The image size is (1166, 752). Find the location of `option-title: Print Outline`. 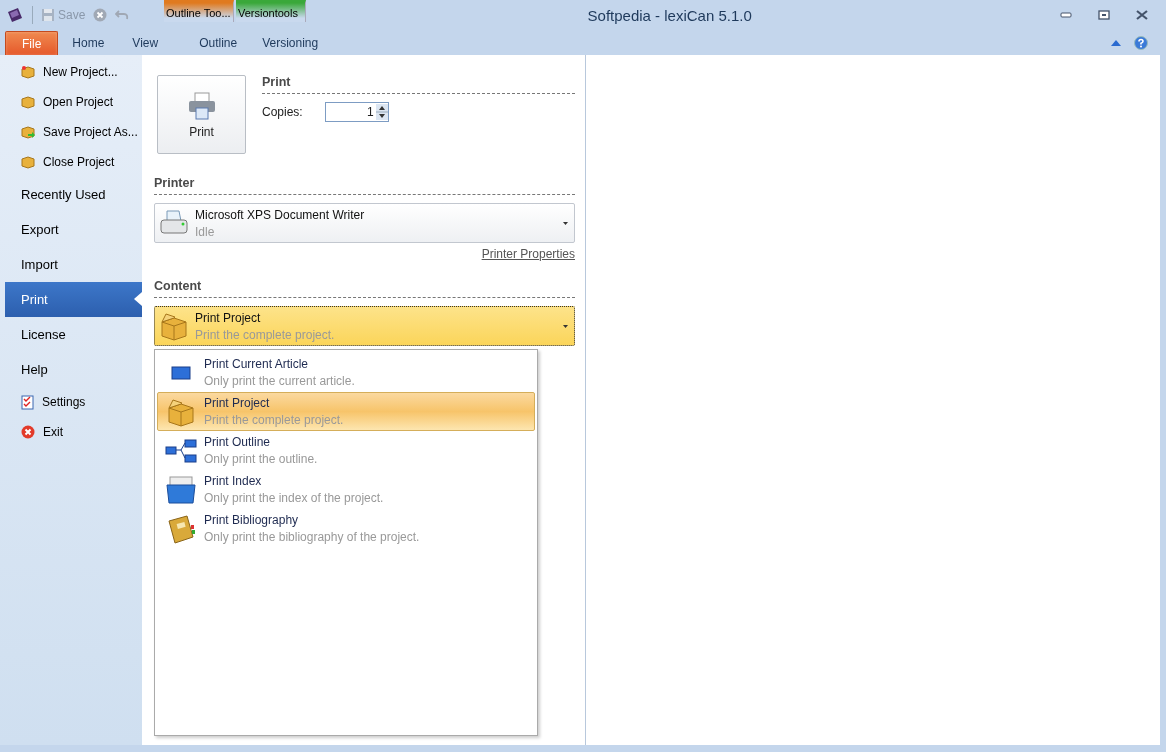

option-title: Print Outline is located at coordinates (238, 442).